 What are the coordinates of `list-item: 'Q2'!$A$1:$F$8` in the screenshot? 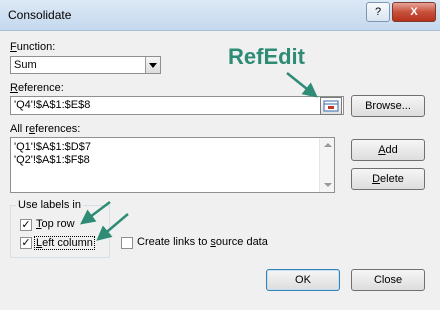 It's located at (174, 160).